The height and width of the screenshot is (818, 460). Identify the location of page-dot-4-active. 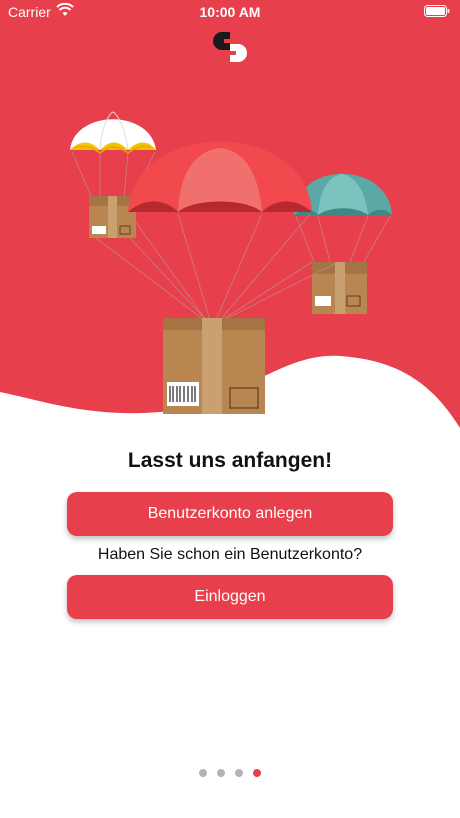
(257, 773).